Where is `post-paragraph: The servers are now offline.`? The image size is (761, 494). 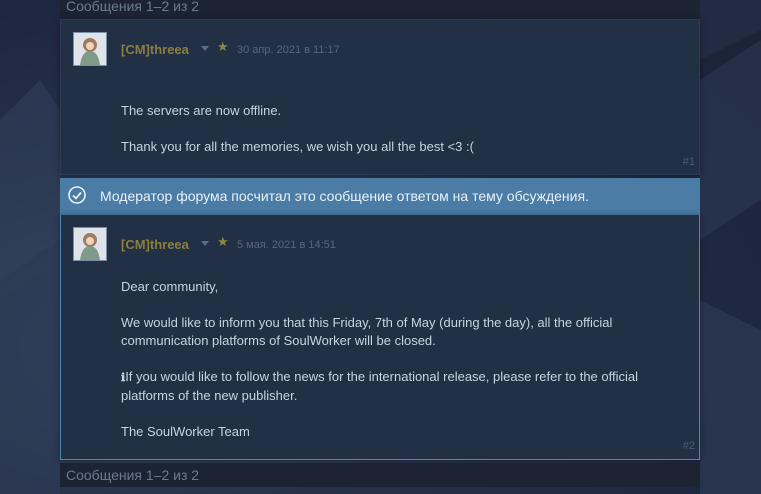 post-paragraph: The servers are now offline. is located at coordinates (201, 110).